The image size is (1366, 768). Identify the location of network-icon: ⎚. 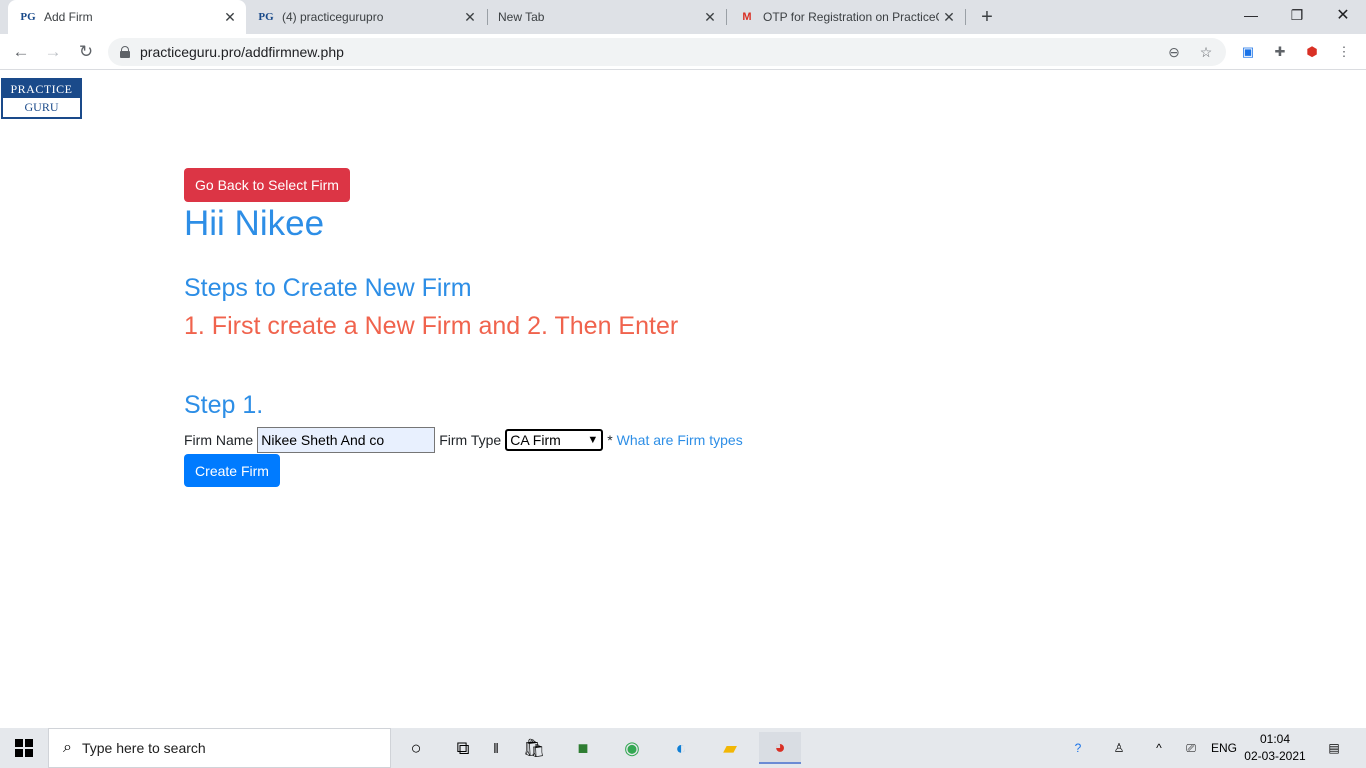
(1191, 748).